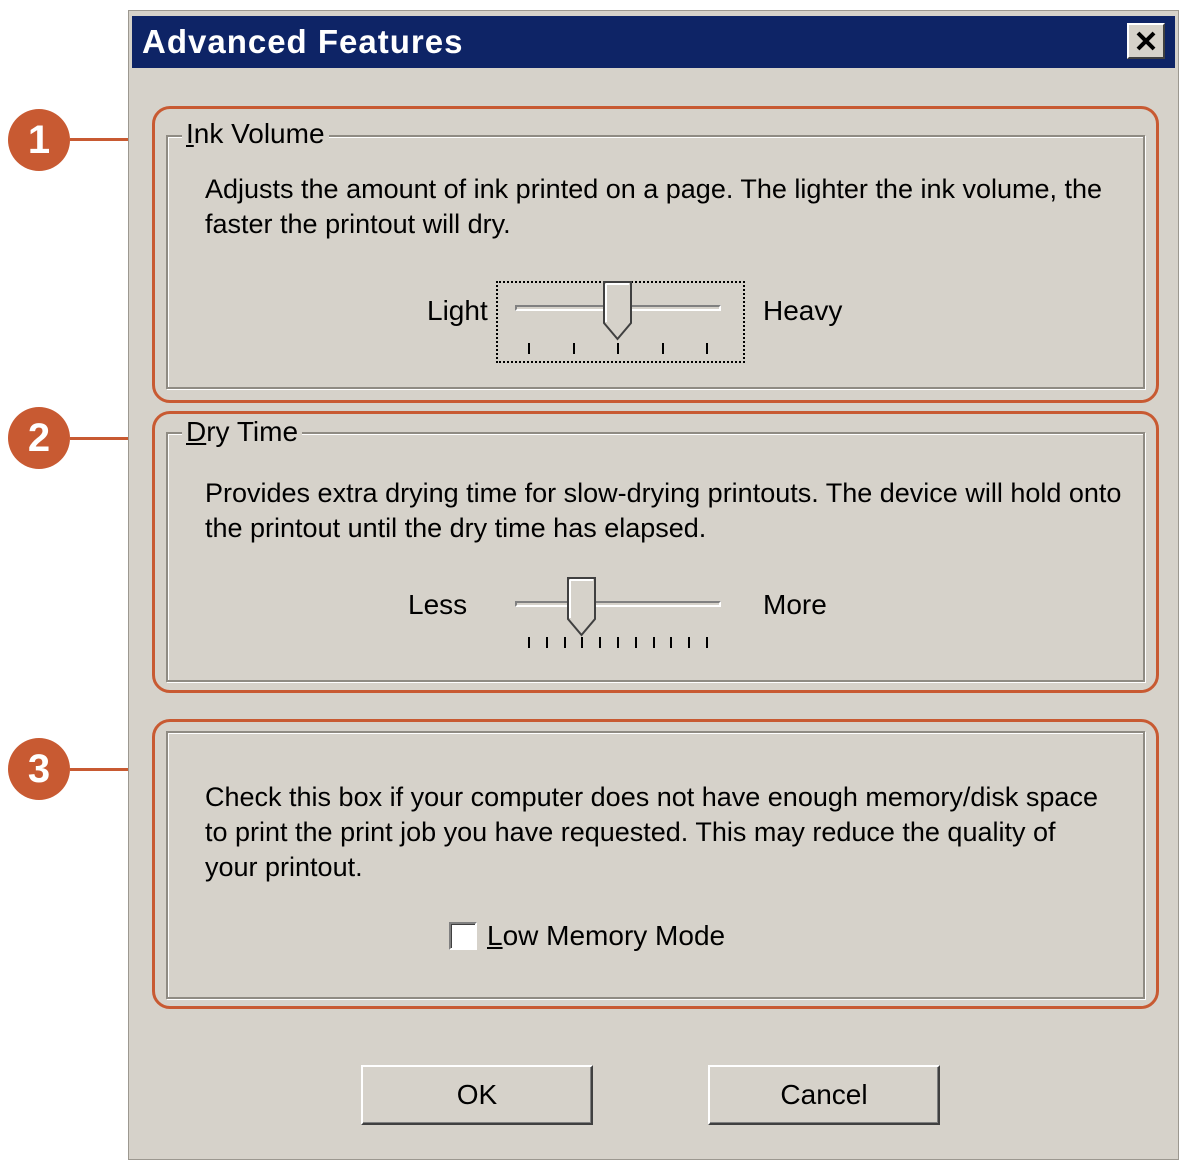 The height and width of the screenshot is (1163, 1184). I want to click on dry-time-thumb, so click(582, 607).